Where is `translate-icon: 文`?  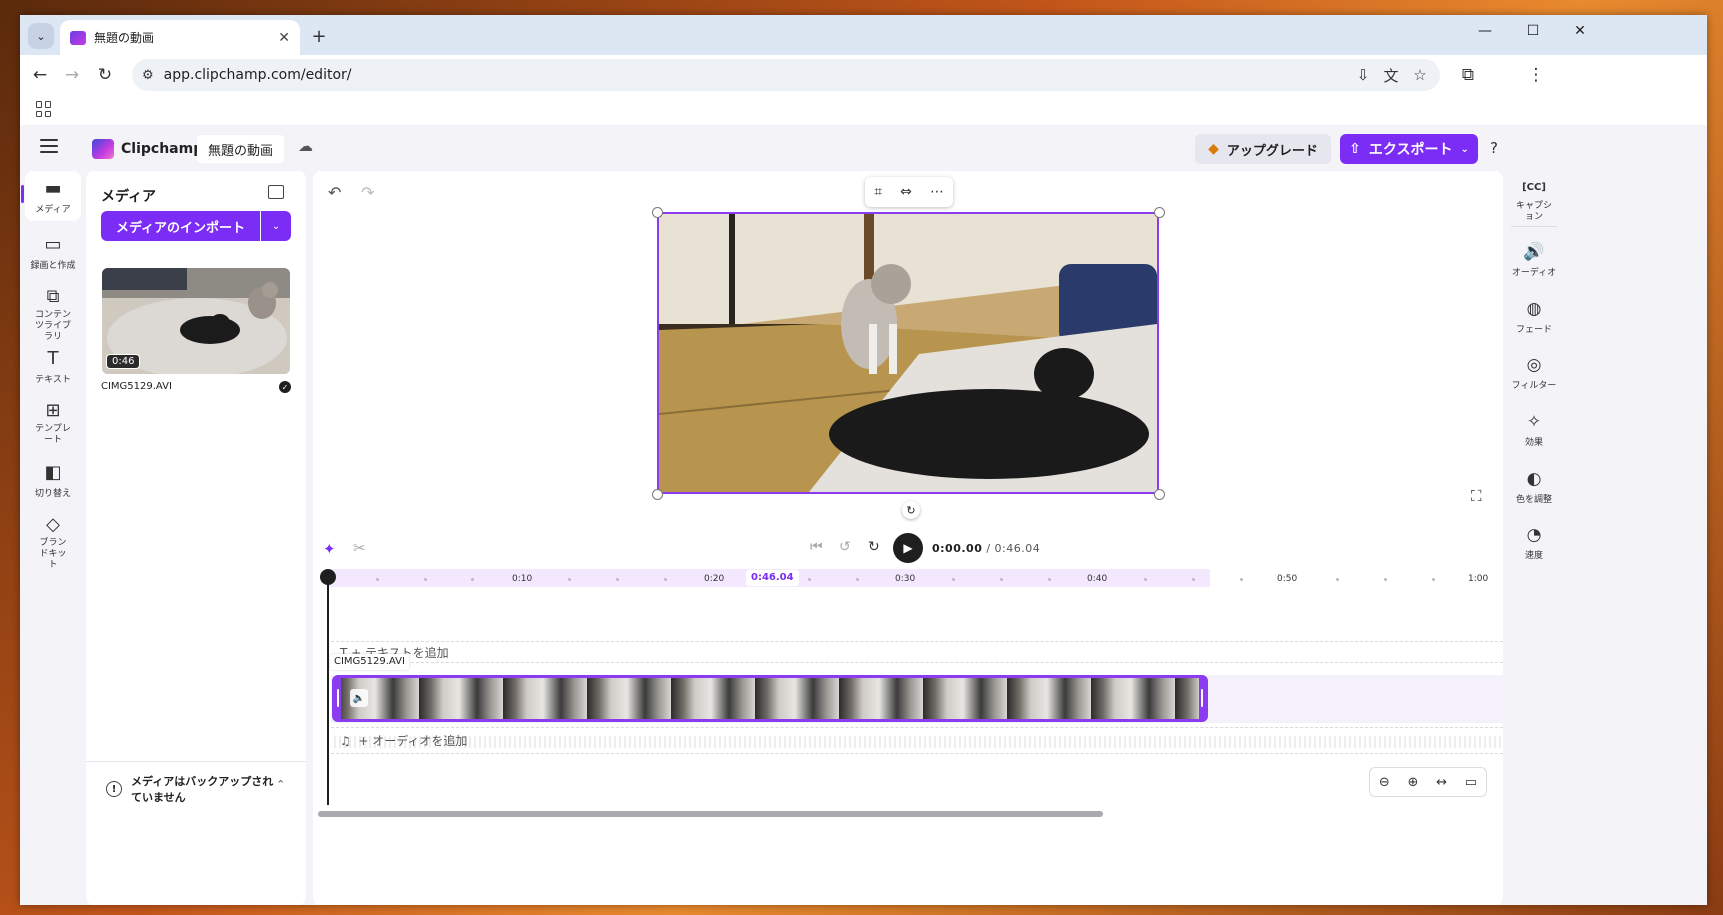 translate-icon: 文 is located at coordinates (1391, 75).